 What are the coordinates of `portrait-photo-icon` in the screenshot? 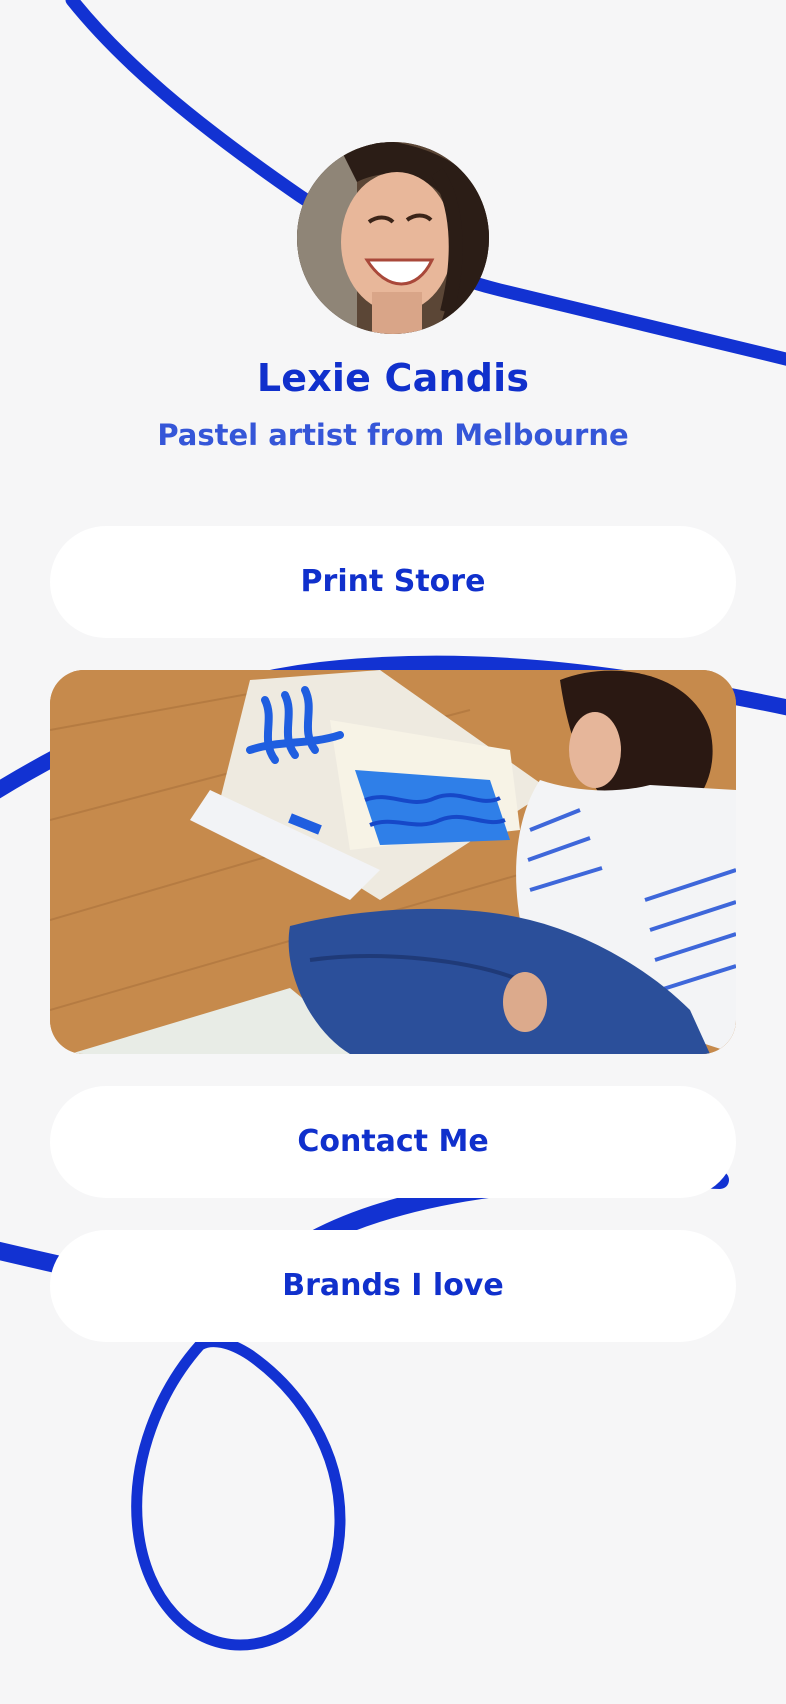 It's located at (393, 238).